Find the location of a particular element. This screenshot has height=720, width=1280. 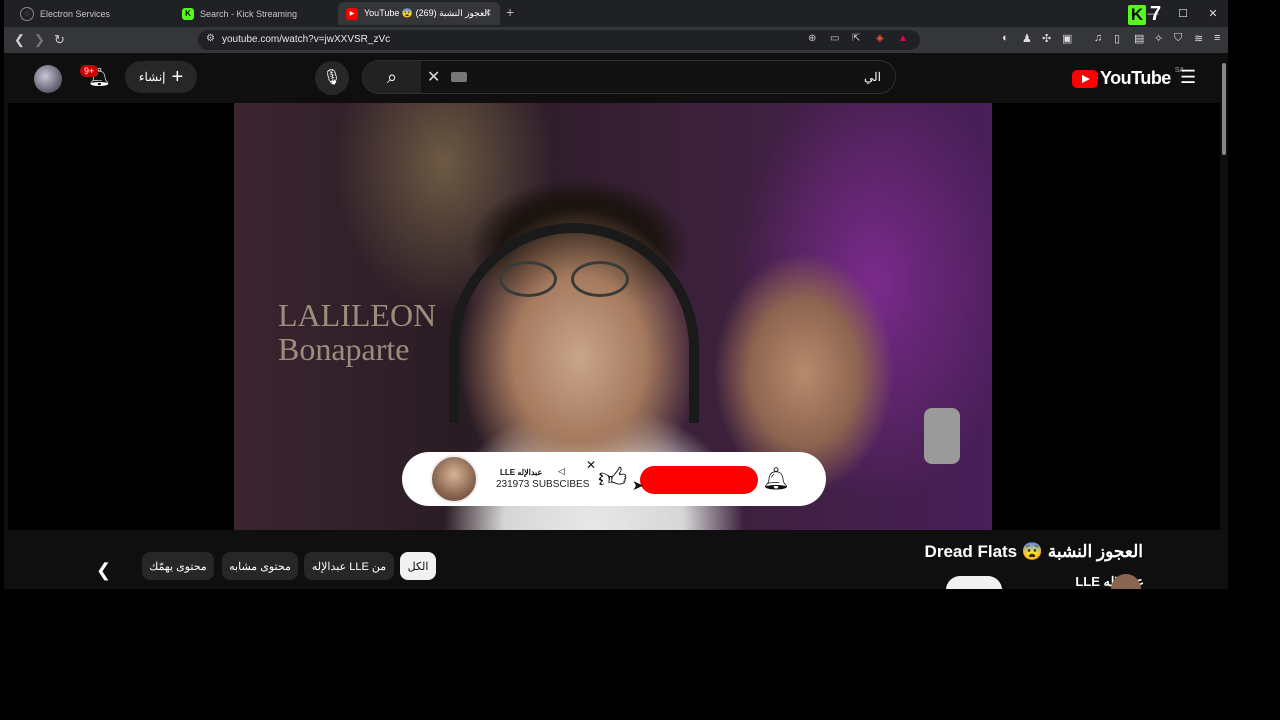

extension-icon: ◐ is located at coordinates (1005, 38).